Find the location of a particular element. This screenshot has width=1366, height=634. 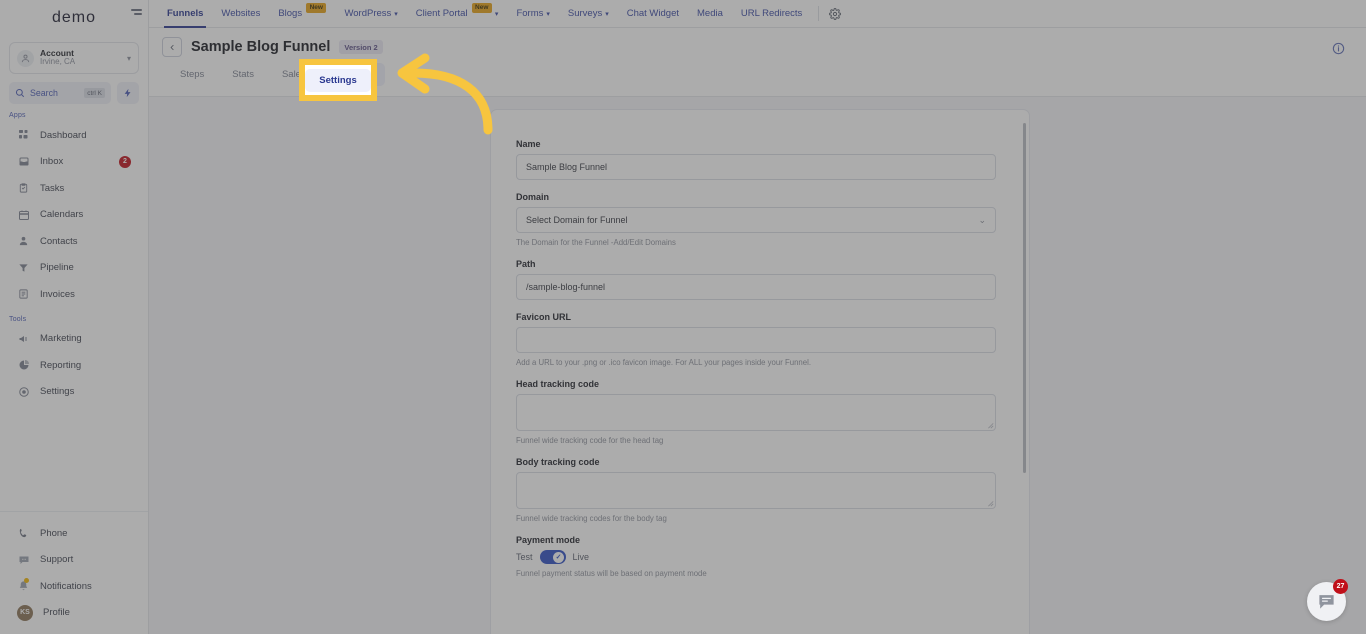

sidebar-item-label: Tasks is located at coordinates (52, 188).